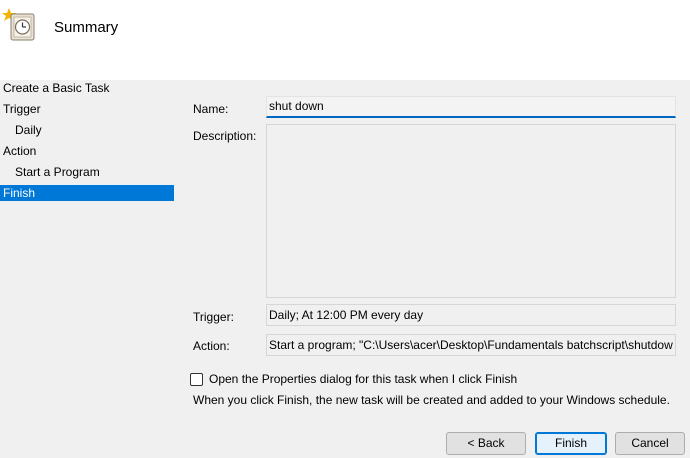 This screenshot has height=458, width=690. What do you see at coordinates (471, 315) in the screenshot?
I see `trigger-value-field: Daily; At 12:00 PM every day` at bounding box center [471, 315].